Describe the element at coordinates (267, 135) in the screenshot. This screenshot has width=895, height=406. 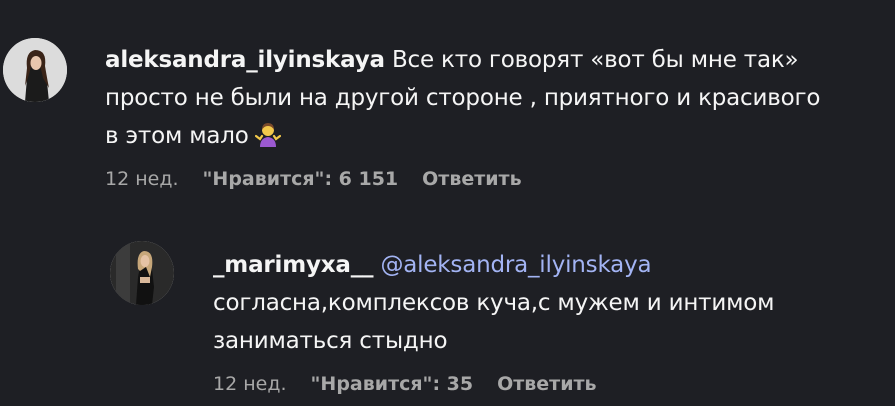
I see `person-shrugging-icon` at that location.